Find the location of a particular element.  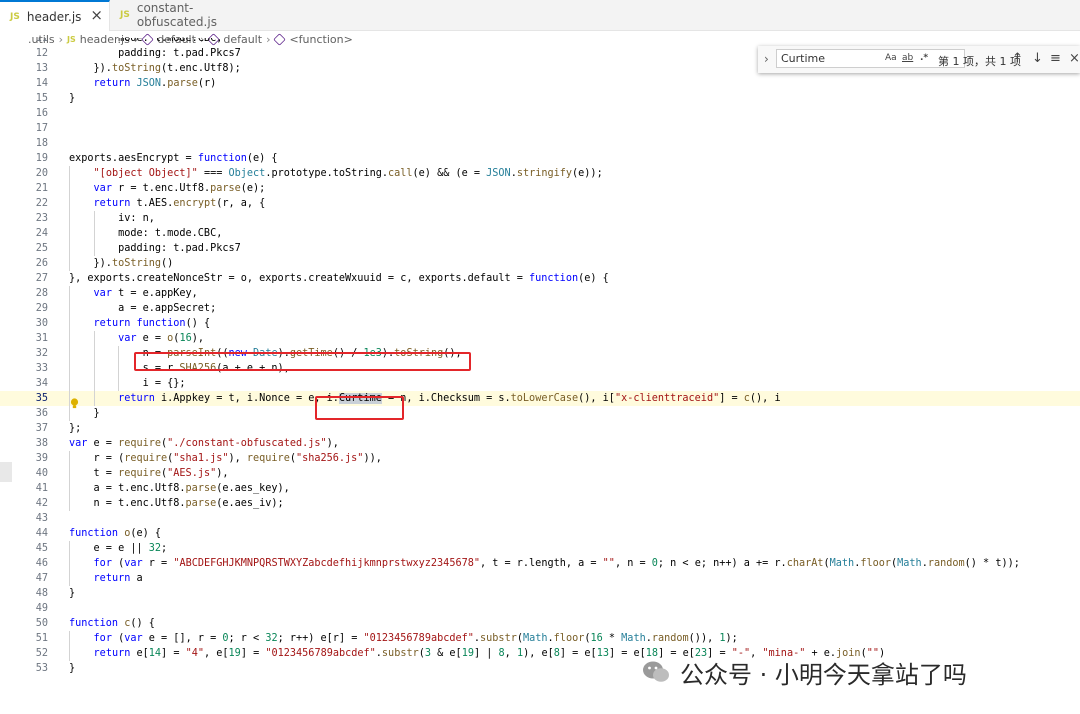

code-line: 16 is located at coordinates (540, 113).